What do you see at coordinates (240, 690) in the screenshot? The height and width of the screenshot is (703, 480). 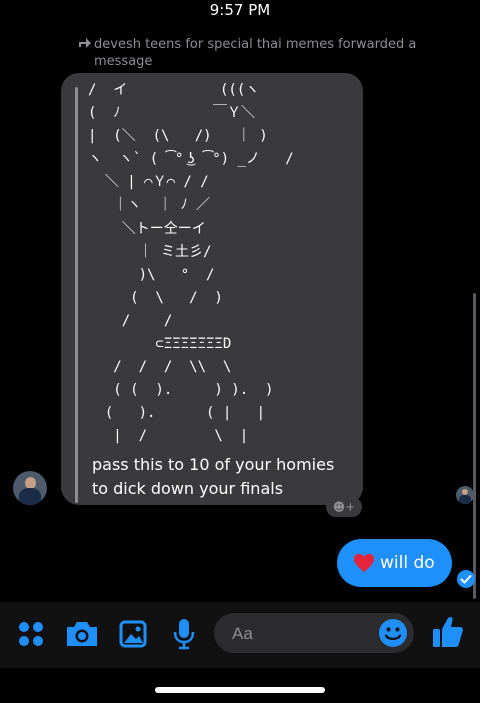 I see `home-indicator` at bounding box center [240, 690].